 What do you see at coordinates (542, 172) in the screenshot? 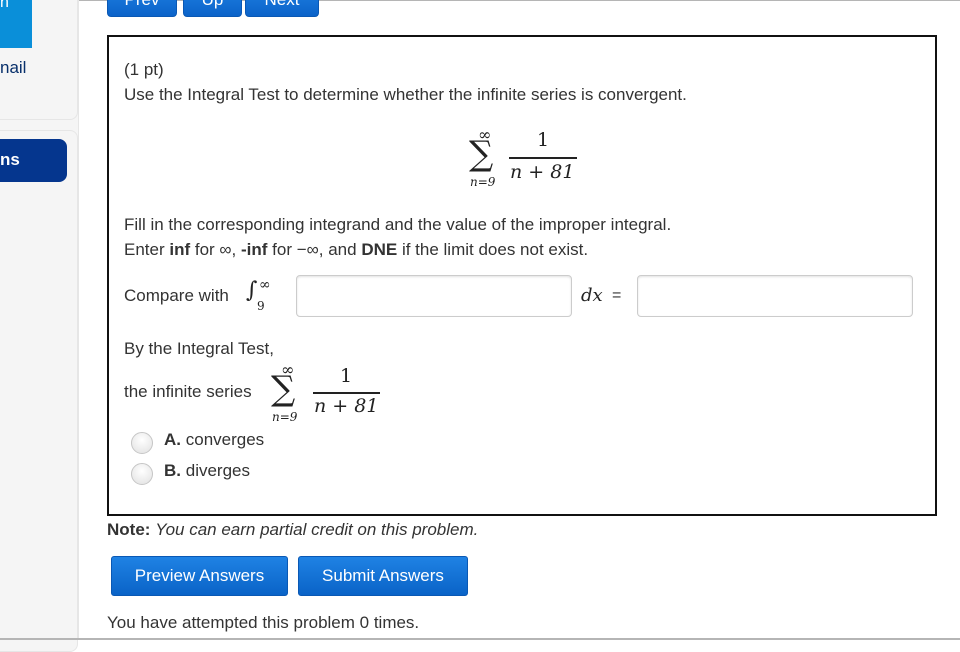
I see `series-denominator: n + 81` at bounding box center [542, 172].